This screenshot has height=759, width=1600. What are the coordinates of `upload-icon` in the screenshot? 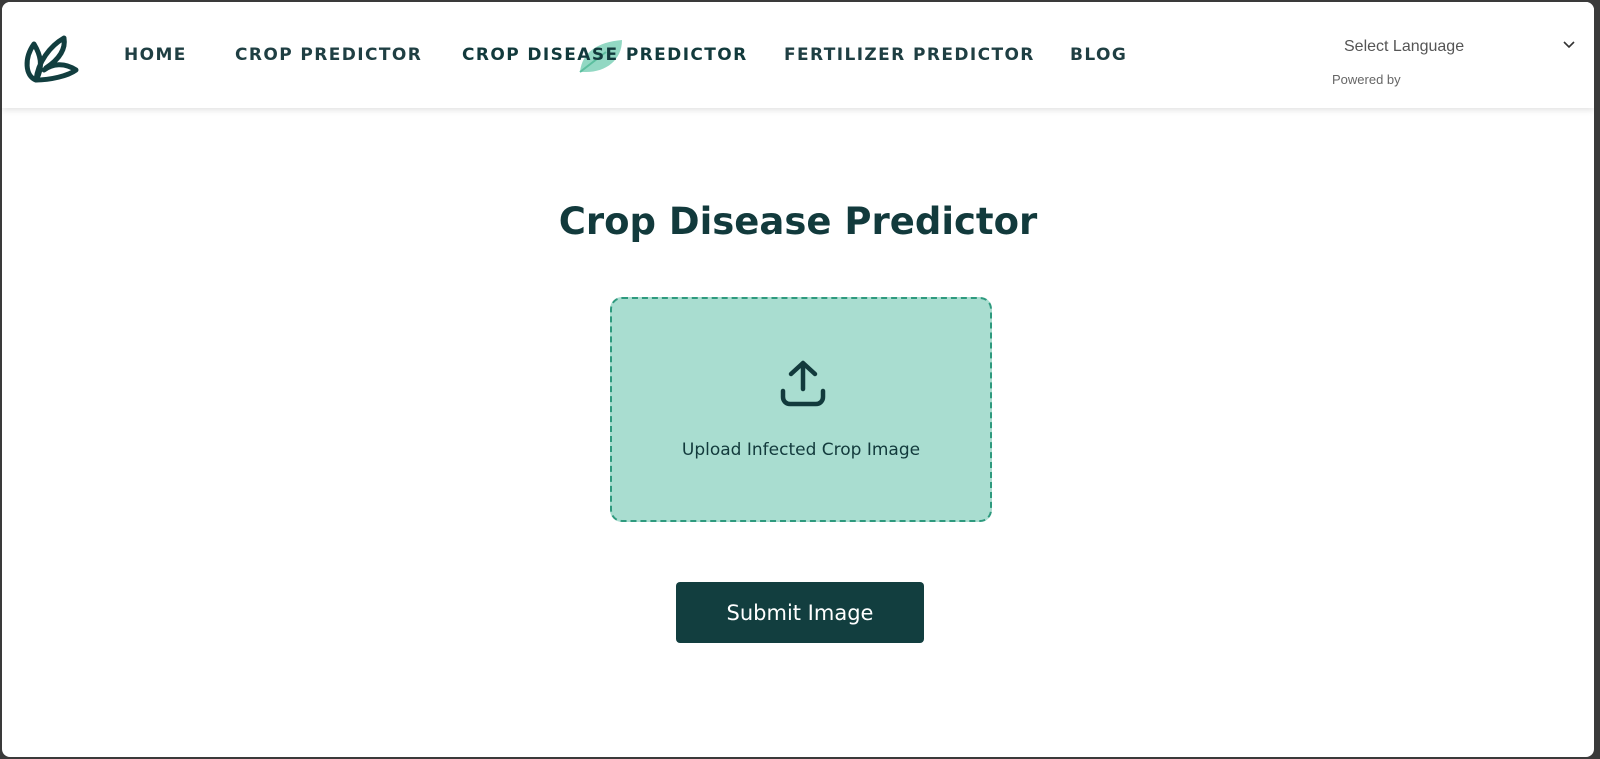 It's located at (803, 383).